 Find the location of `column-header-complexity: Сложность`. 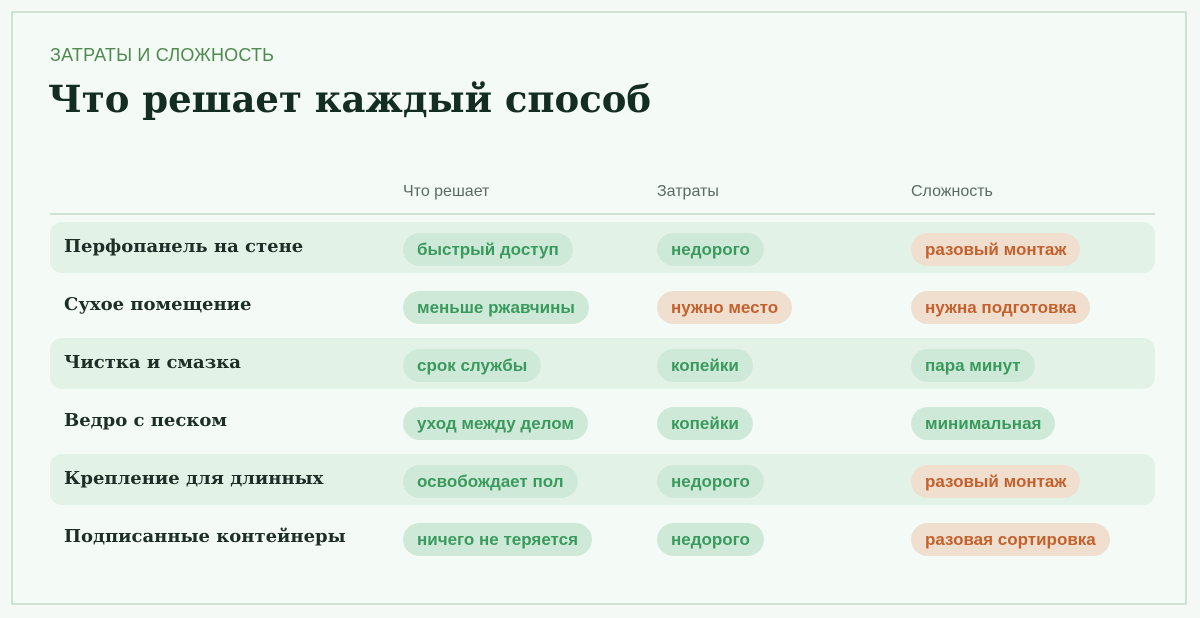

column-header-complexity: Сложность is located at coordinates (952, 191).